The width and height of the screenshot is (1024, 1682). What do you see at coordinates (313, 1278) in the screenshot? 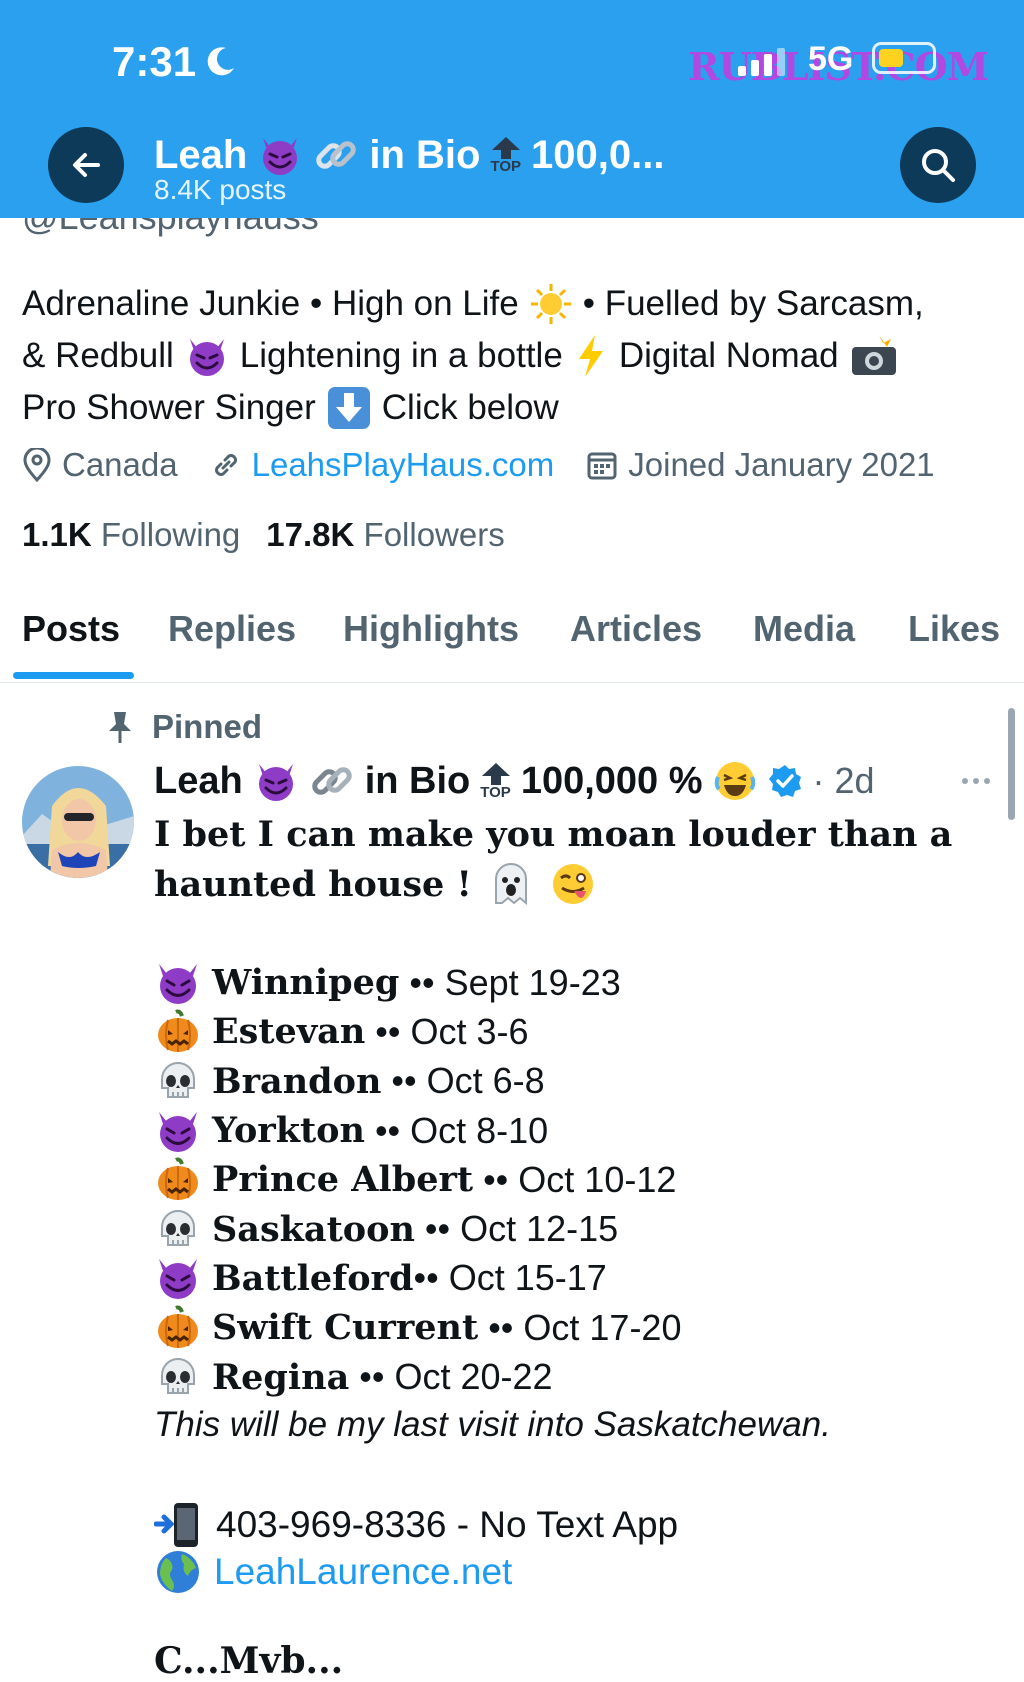
I see `city-name: Battleford` at bounding box center [313, 1278].